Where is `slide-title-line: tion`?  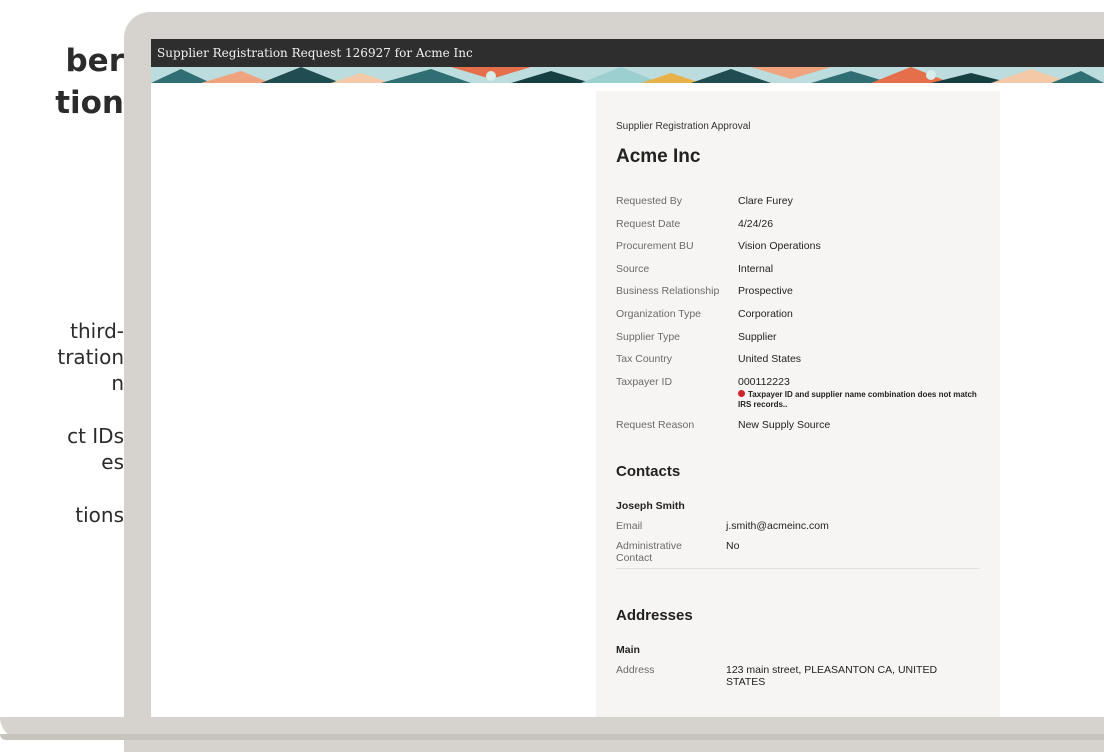
slide-title-line: tion is located at coordinates (89, 103).